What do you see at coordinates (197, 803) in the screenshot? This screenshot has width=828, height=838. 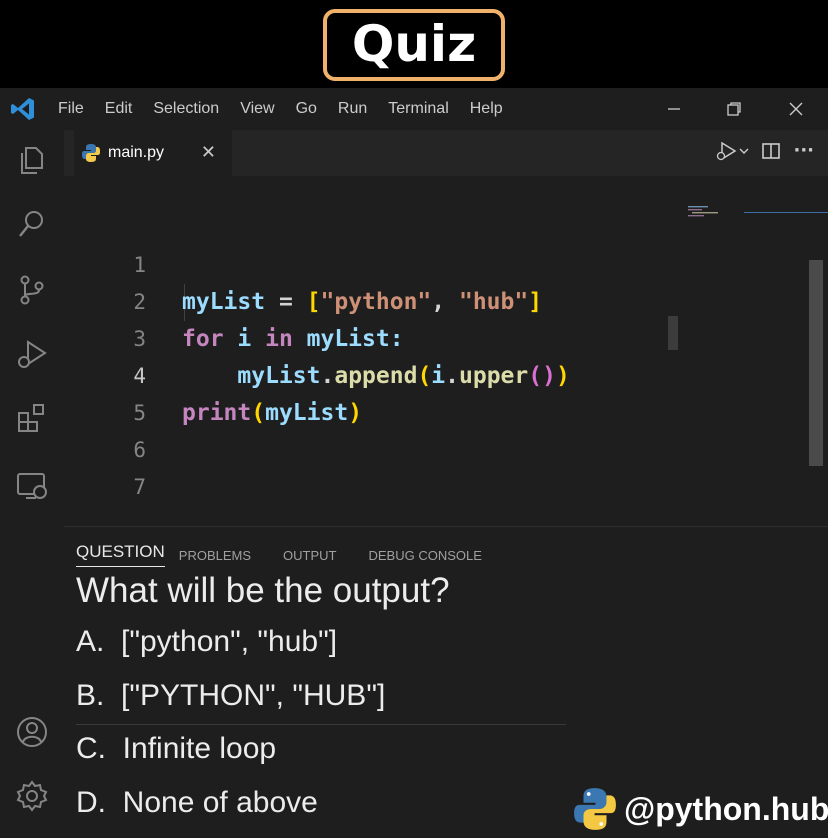 I see `option-d: D. None of above` at bounding box center [197, 803].